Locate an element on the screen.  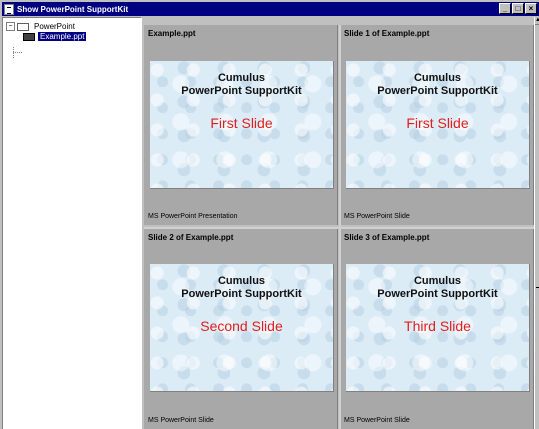
maximize-button: □ is located at coordinates (518, 8).